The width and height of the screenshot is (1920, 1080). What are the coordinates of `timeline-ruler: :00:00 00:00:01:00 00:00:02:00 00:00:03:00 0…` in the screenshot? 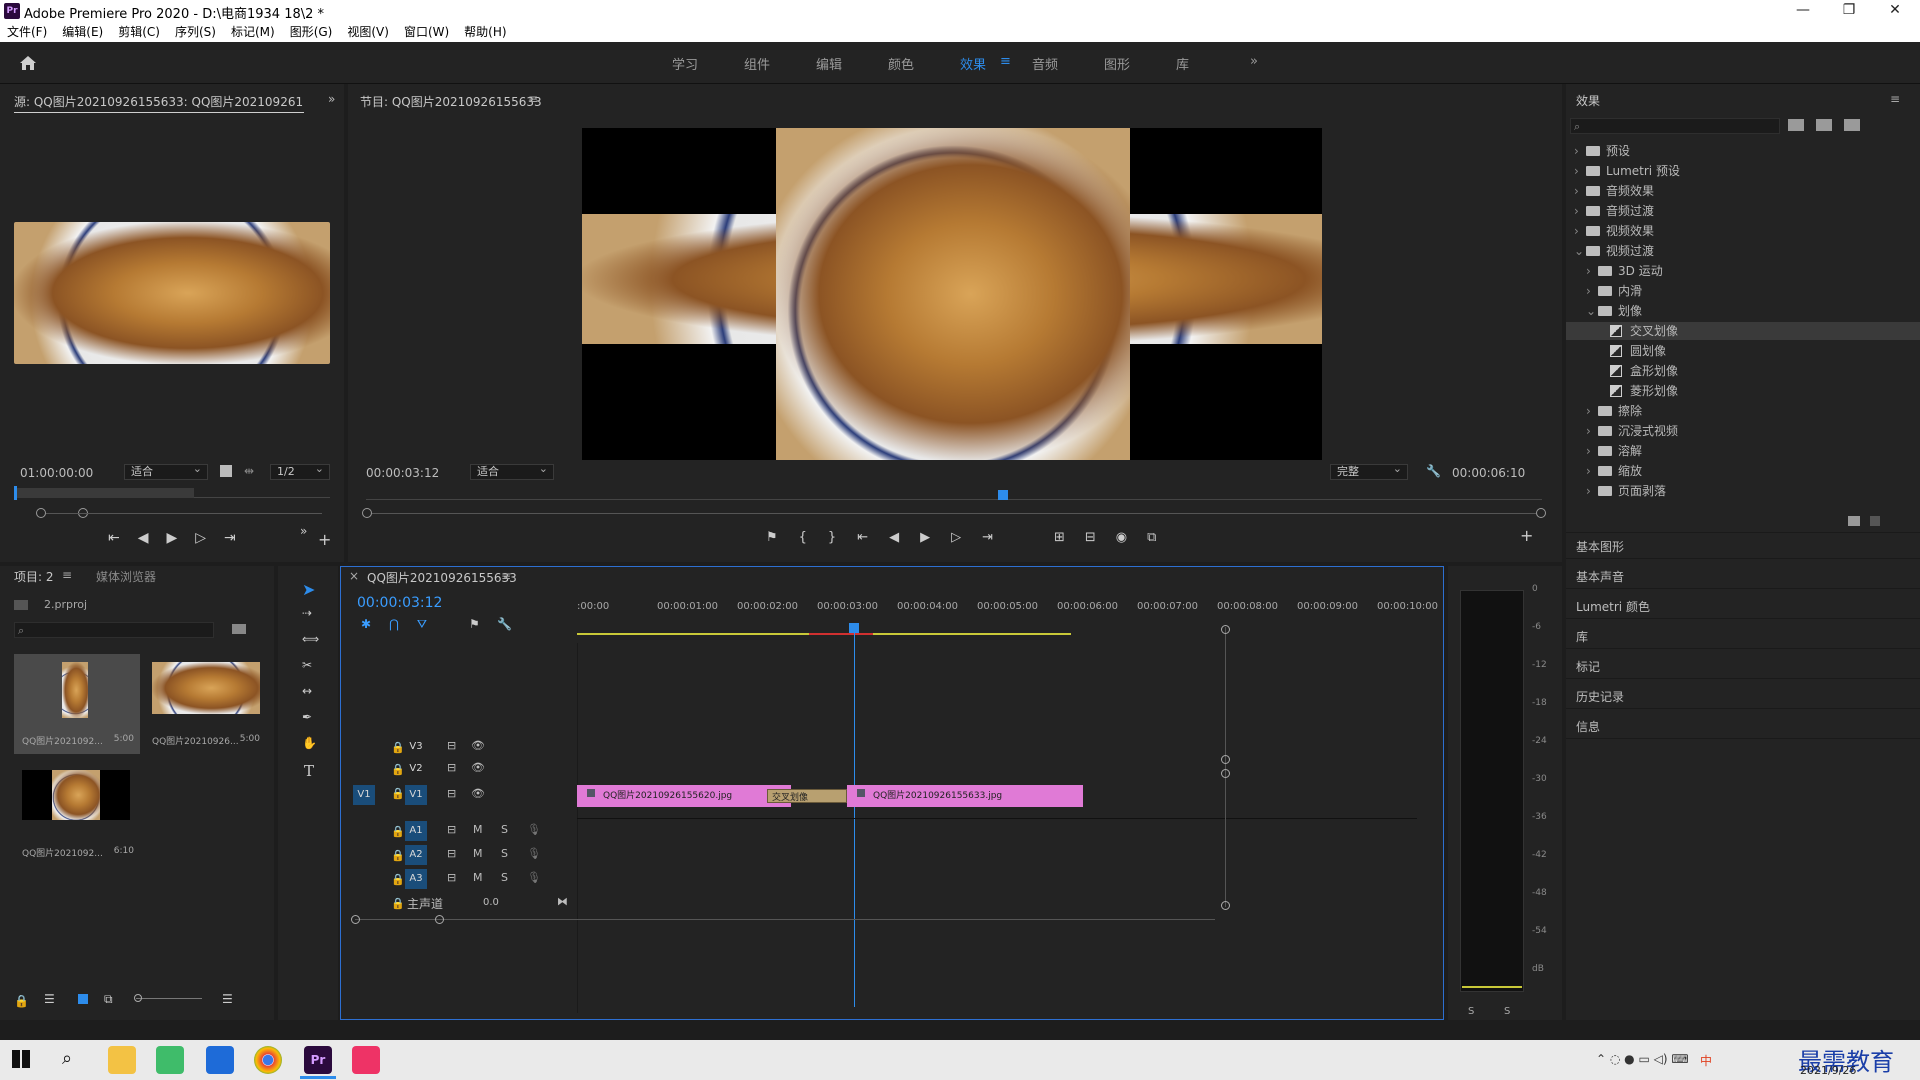 It's located at (1020, 611).